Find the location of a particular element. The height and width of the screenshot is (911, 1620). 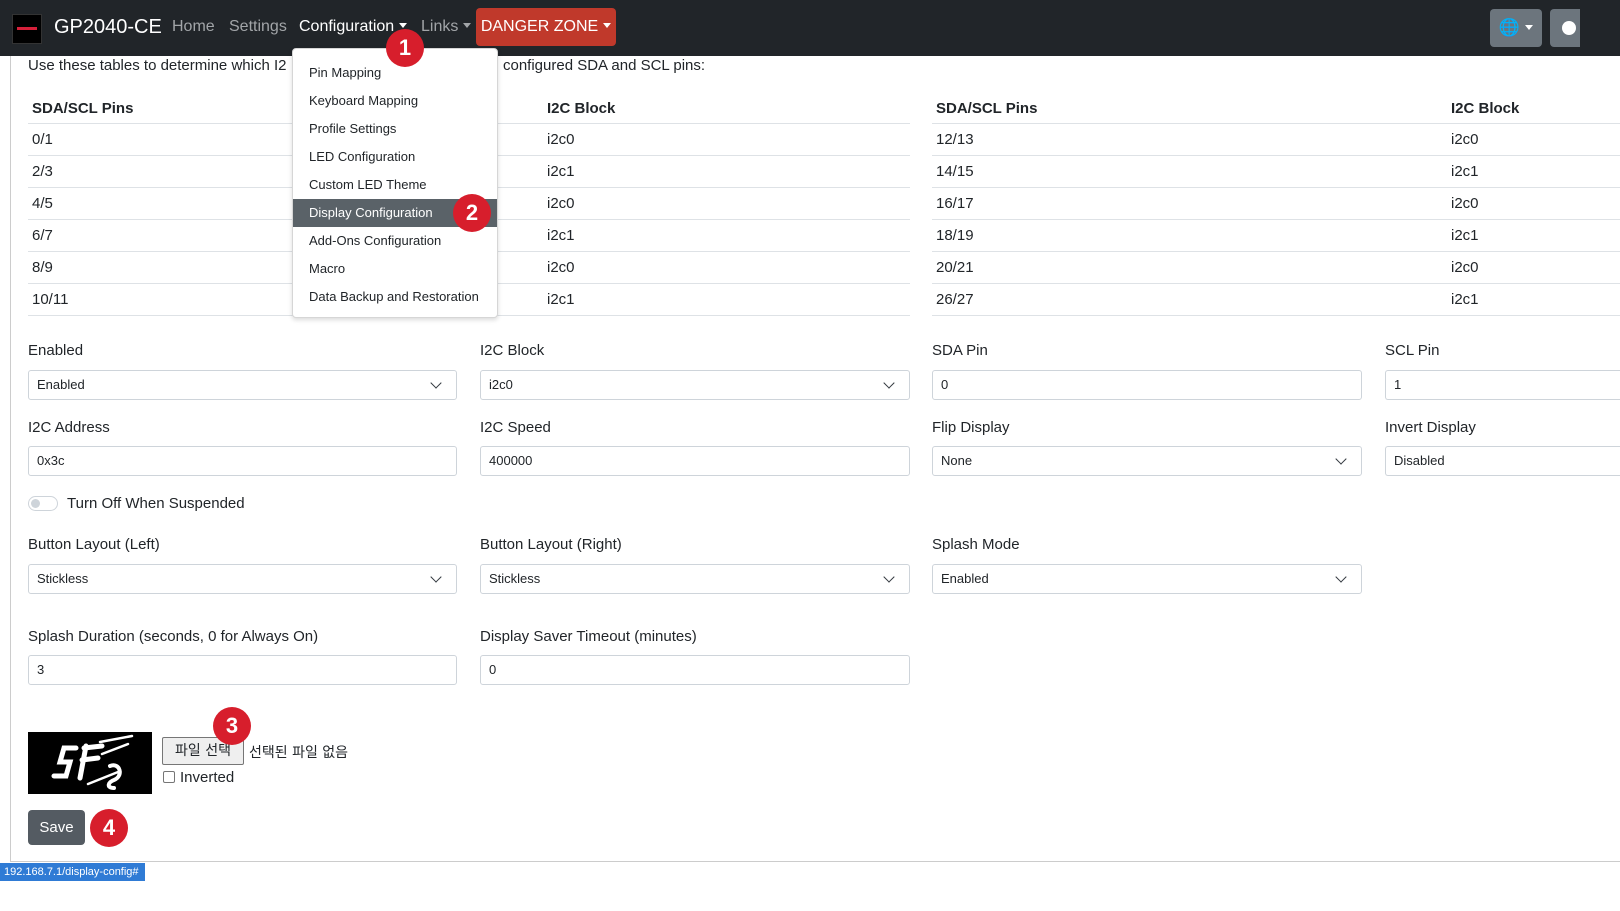

splash-logo-icon is located at coordinates (92, 762).